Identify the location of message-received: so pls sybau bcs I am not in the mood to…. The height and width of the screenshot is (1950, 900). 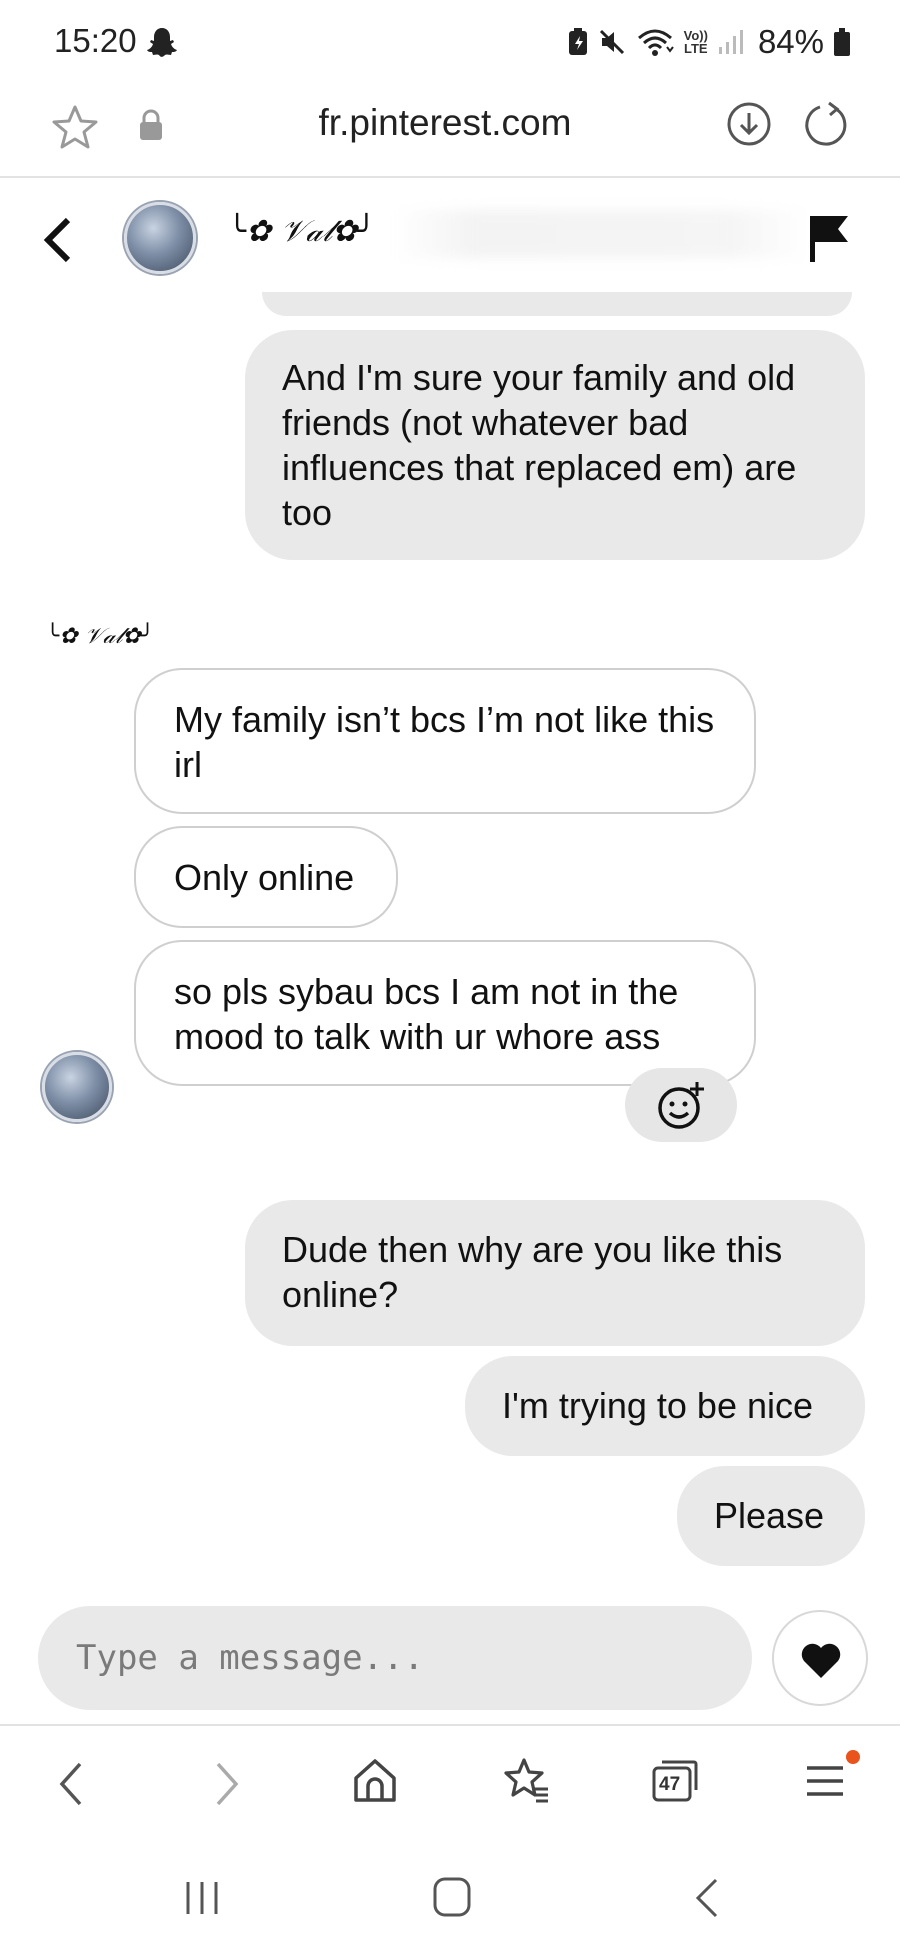
(445, 1013).